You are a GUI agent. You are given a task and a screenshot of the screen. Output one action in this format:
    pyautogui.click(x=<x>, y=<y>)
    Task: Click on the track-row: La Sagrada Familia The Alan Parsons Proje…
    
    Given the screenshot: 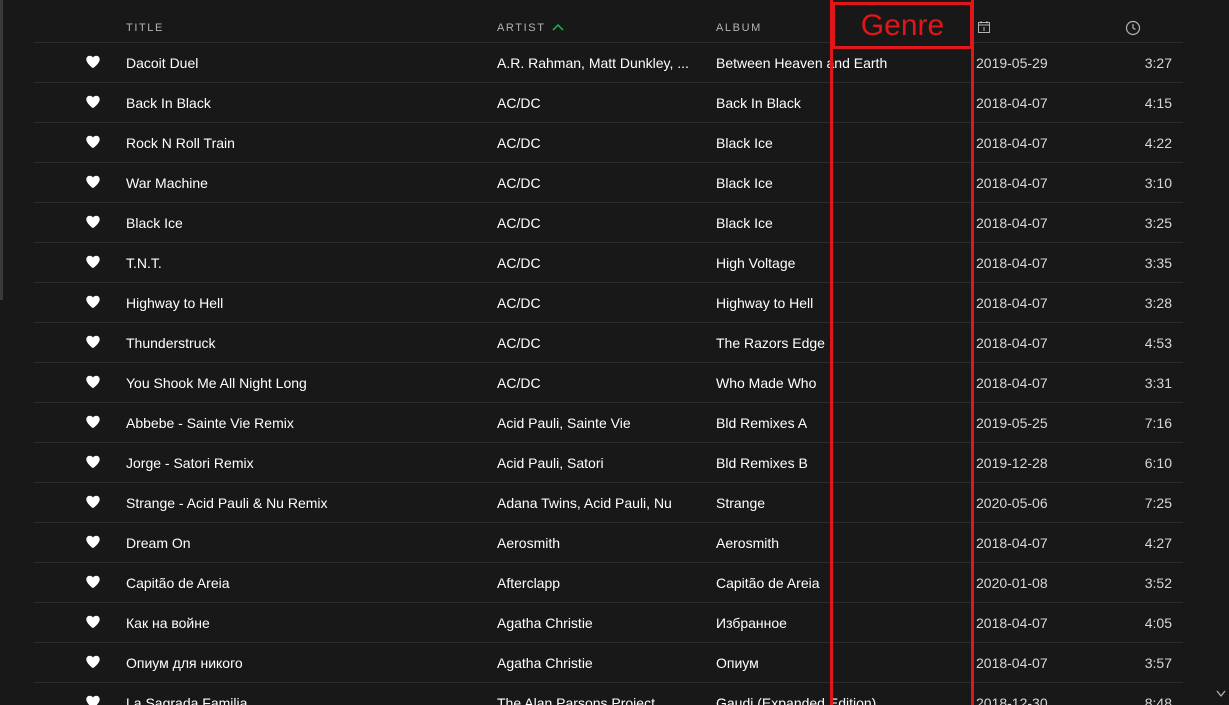 What is the action you would take?
    pyautogui.click(x=608, y=694)
    